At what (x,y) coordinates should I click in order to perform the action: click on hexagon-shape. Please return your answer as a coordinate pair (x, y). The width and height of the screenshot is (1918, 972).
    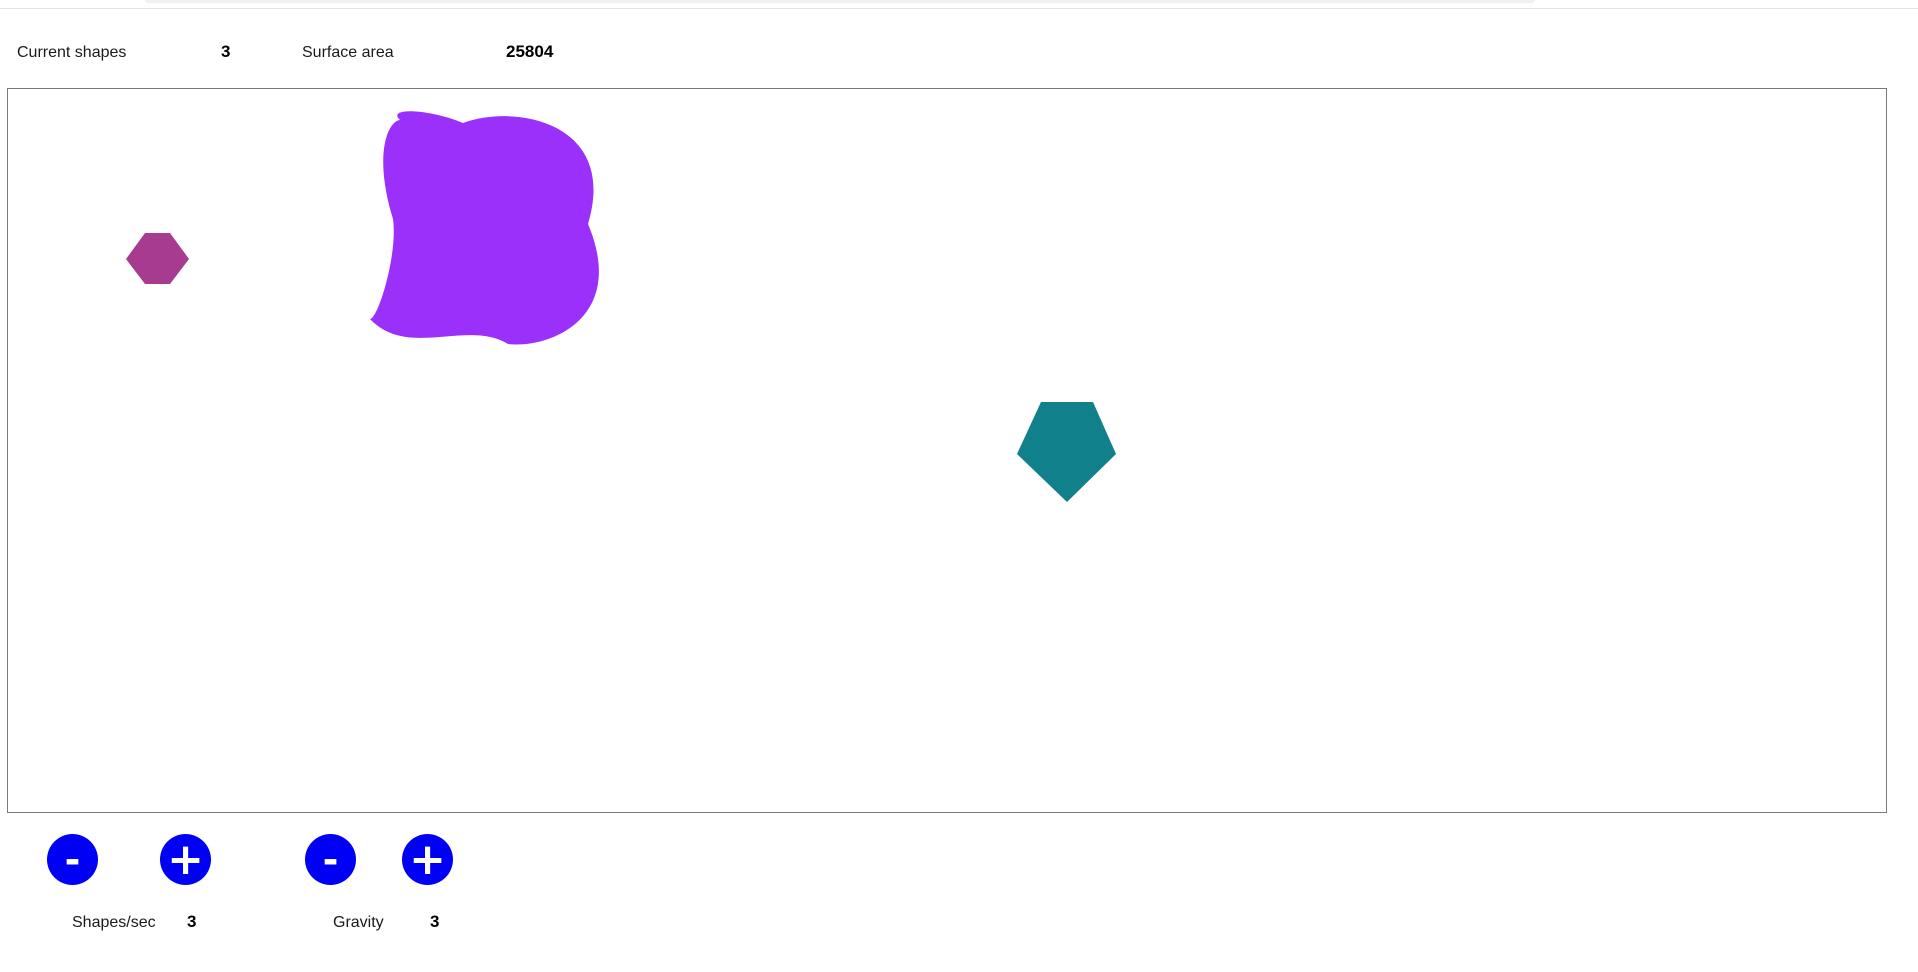
    Looking at the image, I should click on (157, 258).